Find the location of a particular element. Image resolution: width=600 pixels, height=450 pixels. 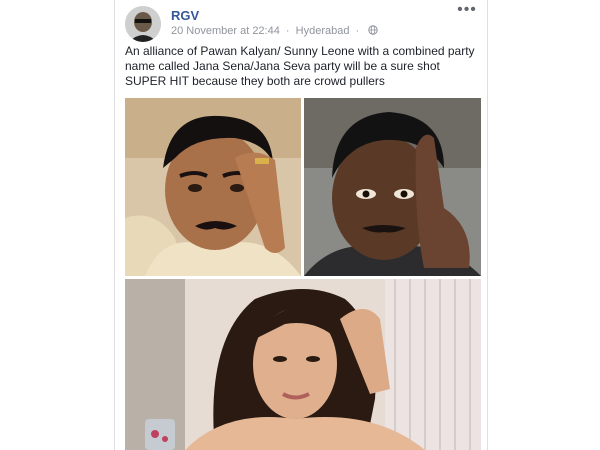

post-photo-right is located at coordinates (392, 187).